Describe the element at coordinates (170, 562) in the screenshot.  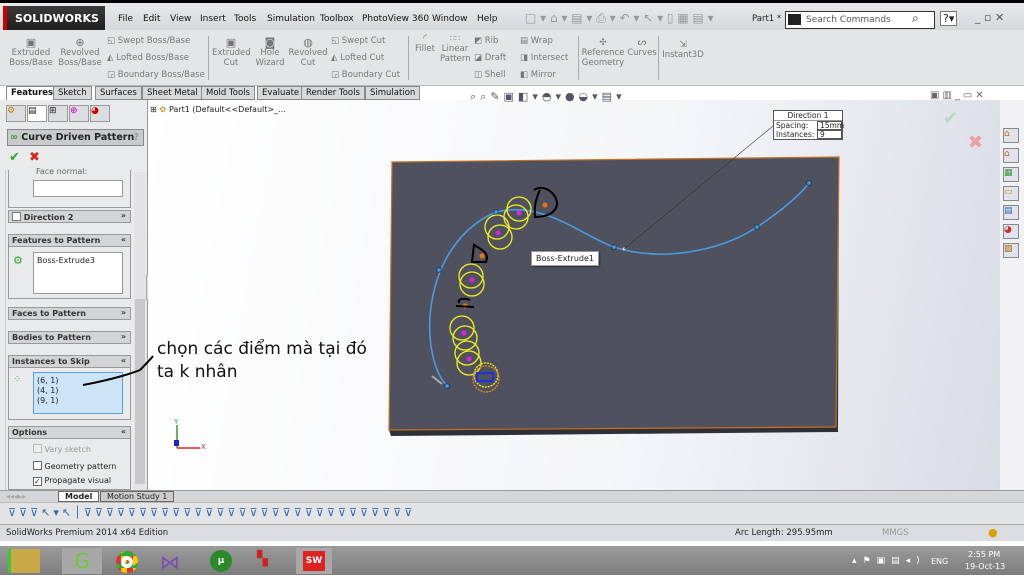
I see `visual-studio-icon: ⋈` at that location.